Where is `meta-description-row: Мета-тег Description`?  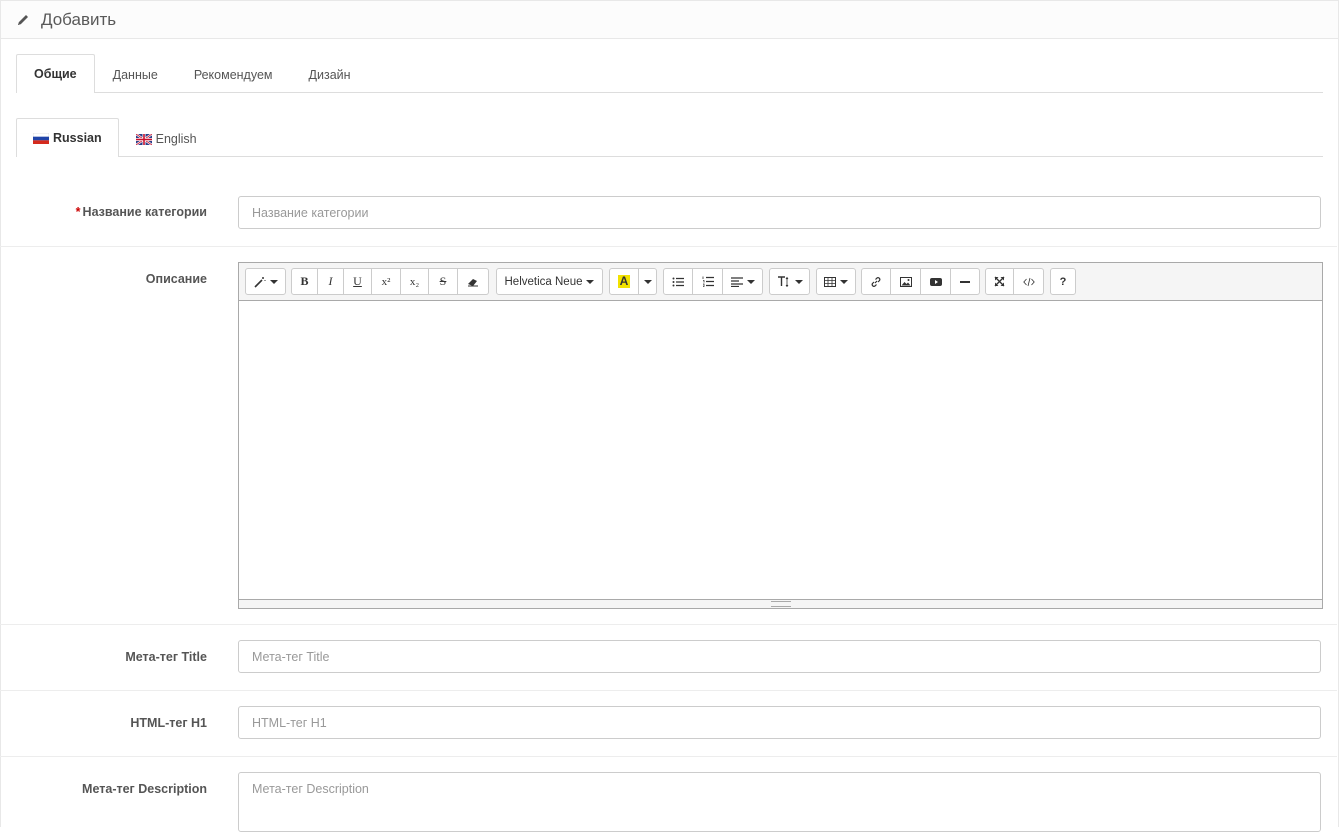 meta-description-row: Мета-тег Description is located at coordinates (668, 794).